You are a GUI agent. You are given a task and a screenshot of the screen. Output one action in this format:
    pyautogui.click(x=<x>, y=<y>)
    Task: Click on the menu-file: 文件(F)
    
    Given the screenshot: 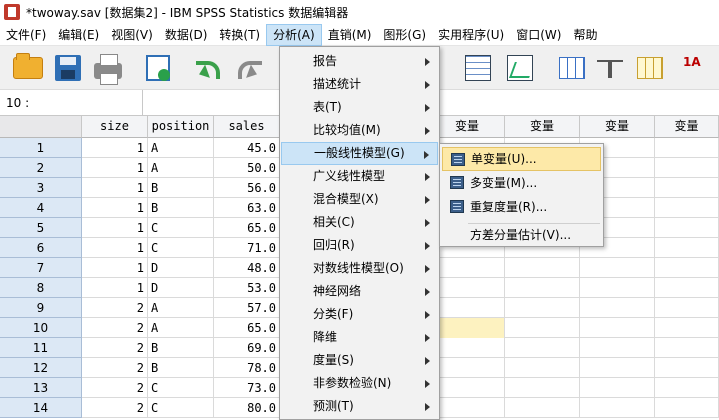 What is the action you would take?
    pyautogui.click(x=26, y=35)
    